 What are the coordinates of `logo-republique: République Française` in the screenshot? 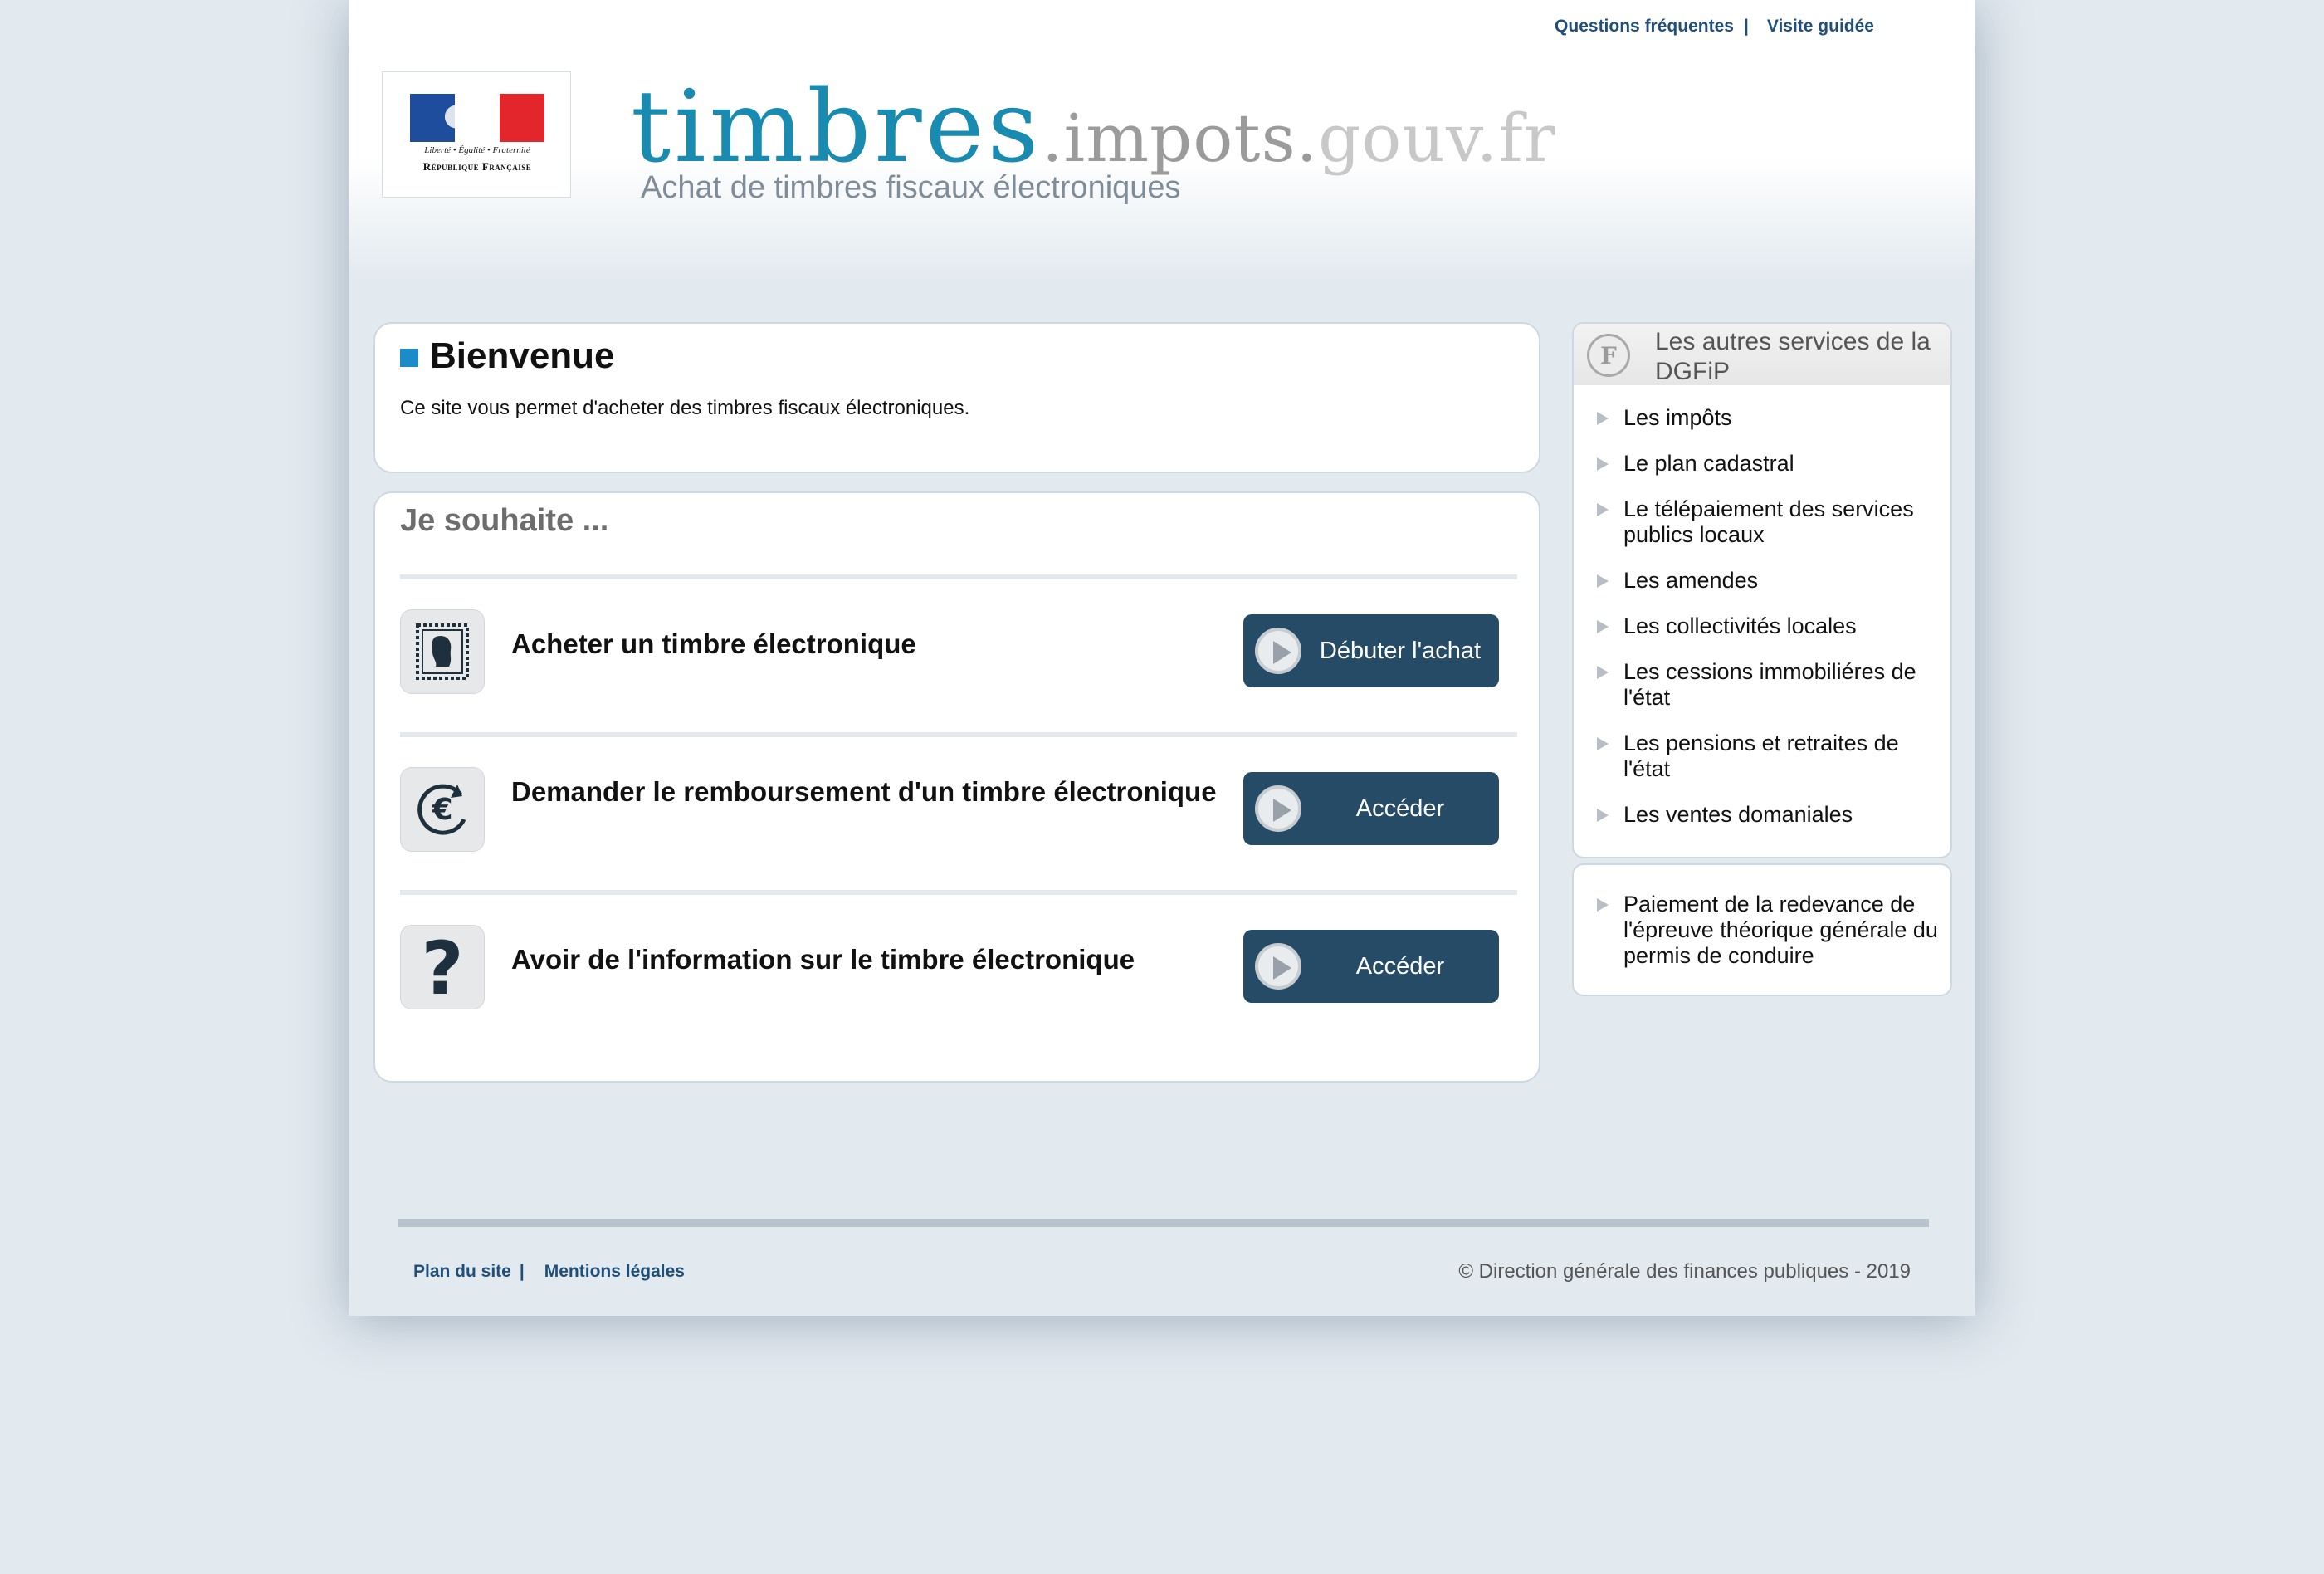 It's located at (477, 167).